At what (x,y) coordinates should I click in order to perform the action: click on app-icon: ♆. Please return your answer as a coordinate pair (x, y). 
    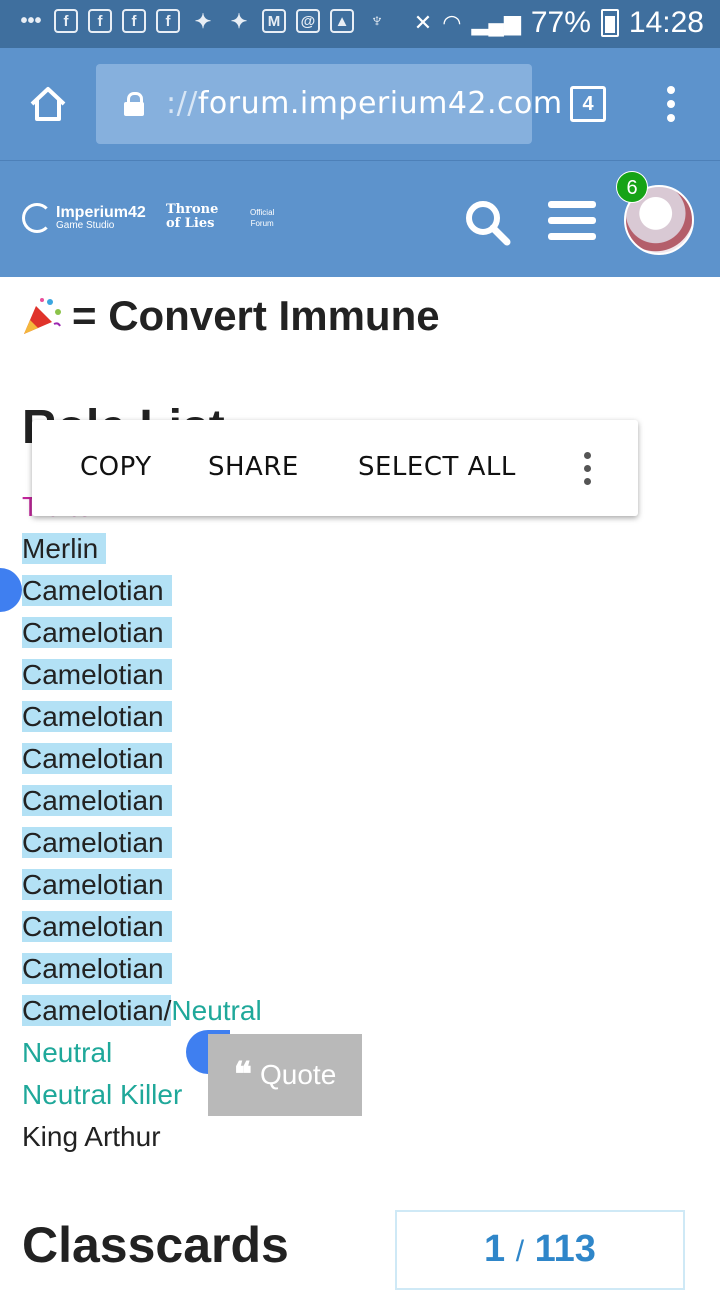
    Looking at the image, I should click on (377, 20).